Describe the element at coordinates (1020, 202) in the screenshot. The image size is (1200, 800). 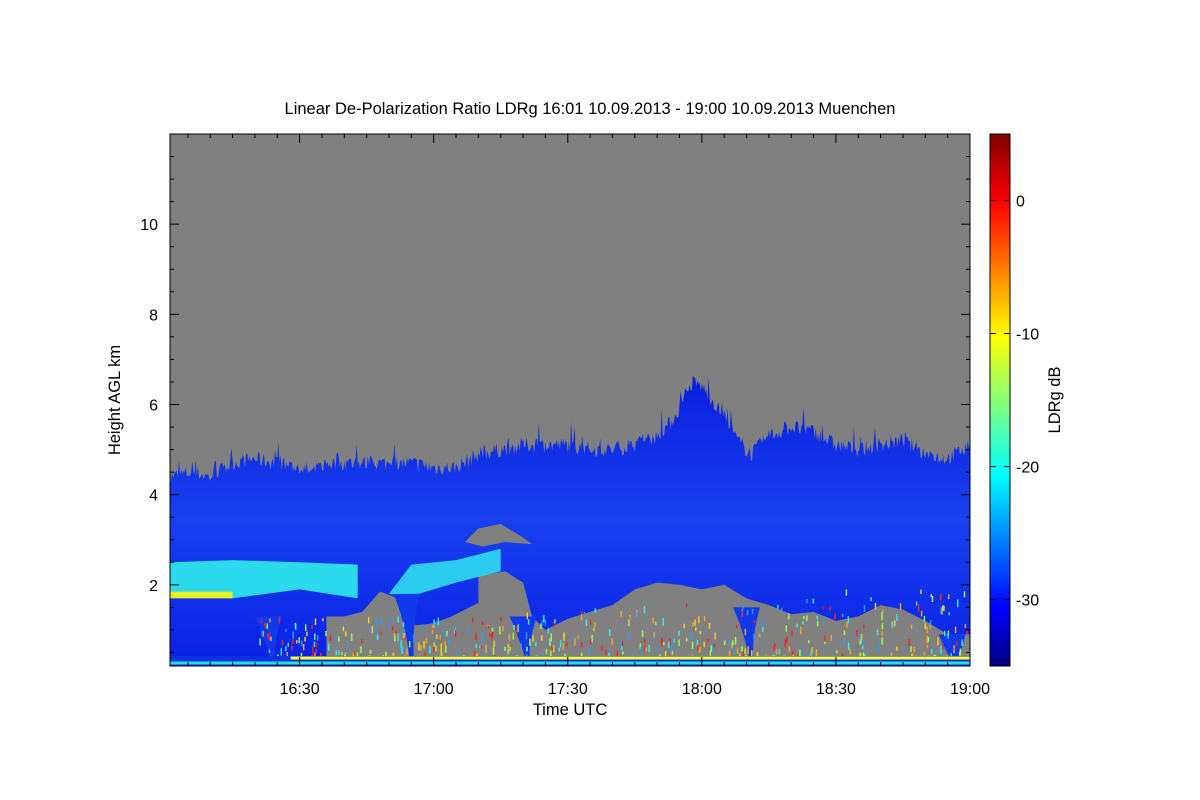
I see `colorbar-tick-label: 0` at that location.